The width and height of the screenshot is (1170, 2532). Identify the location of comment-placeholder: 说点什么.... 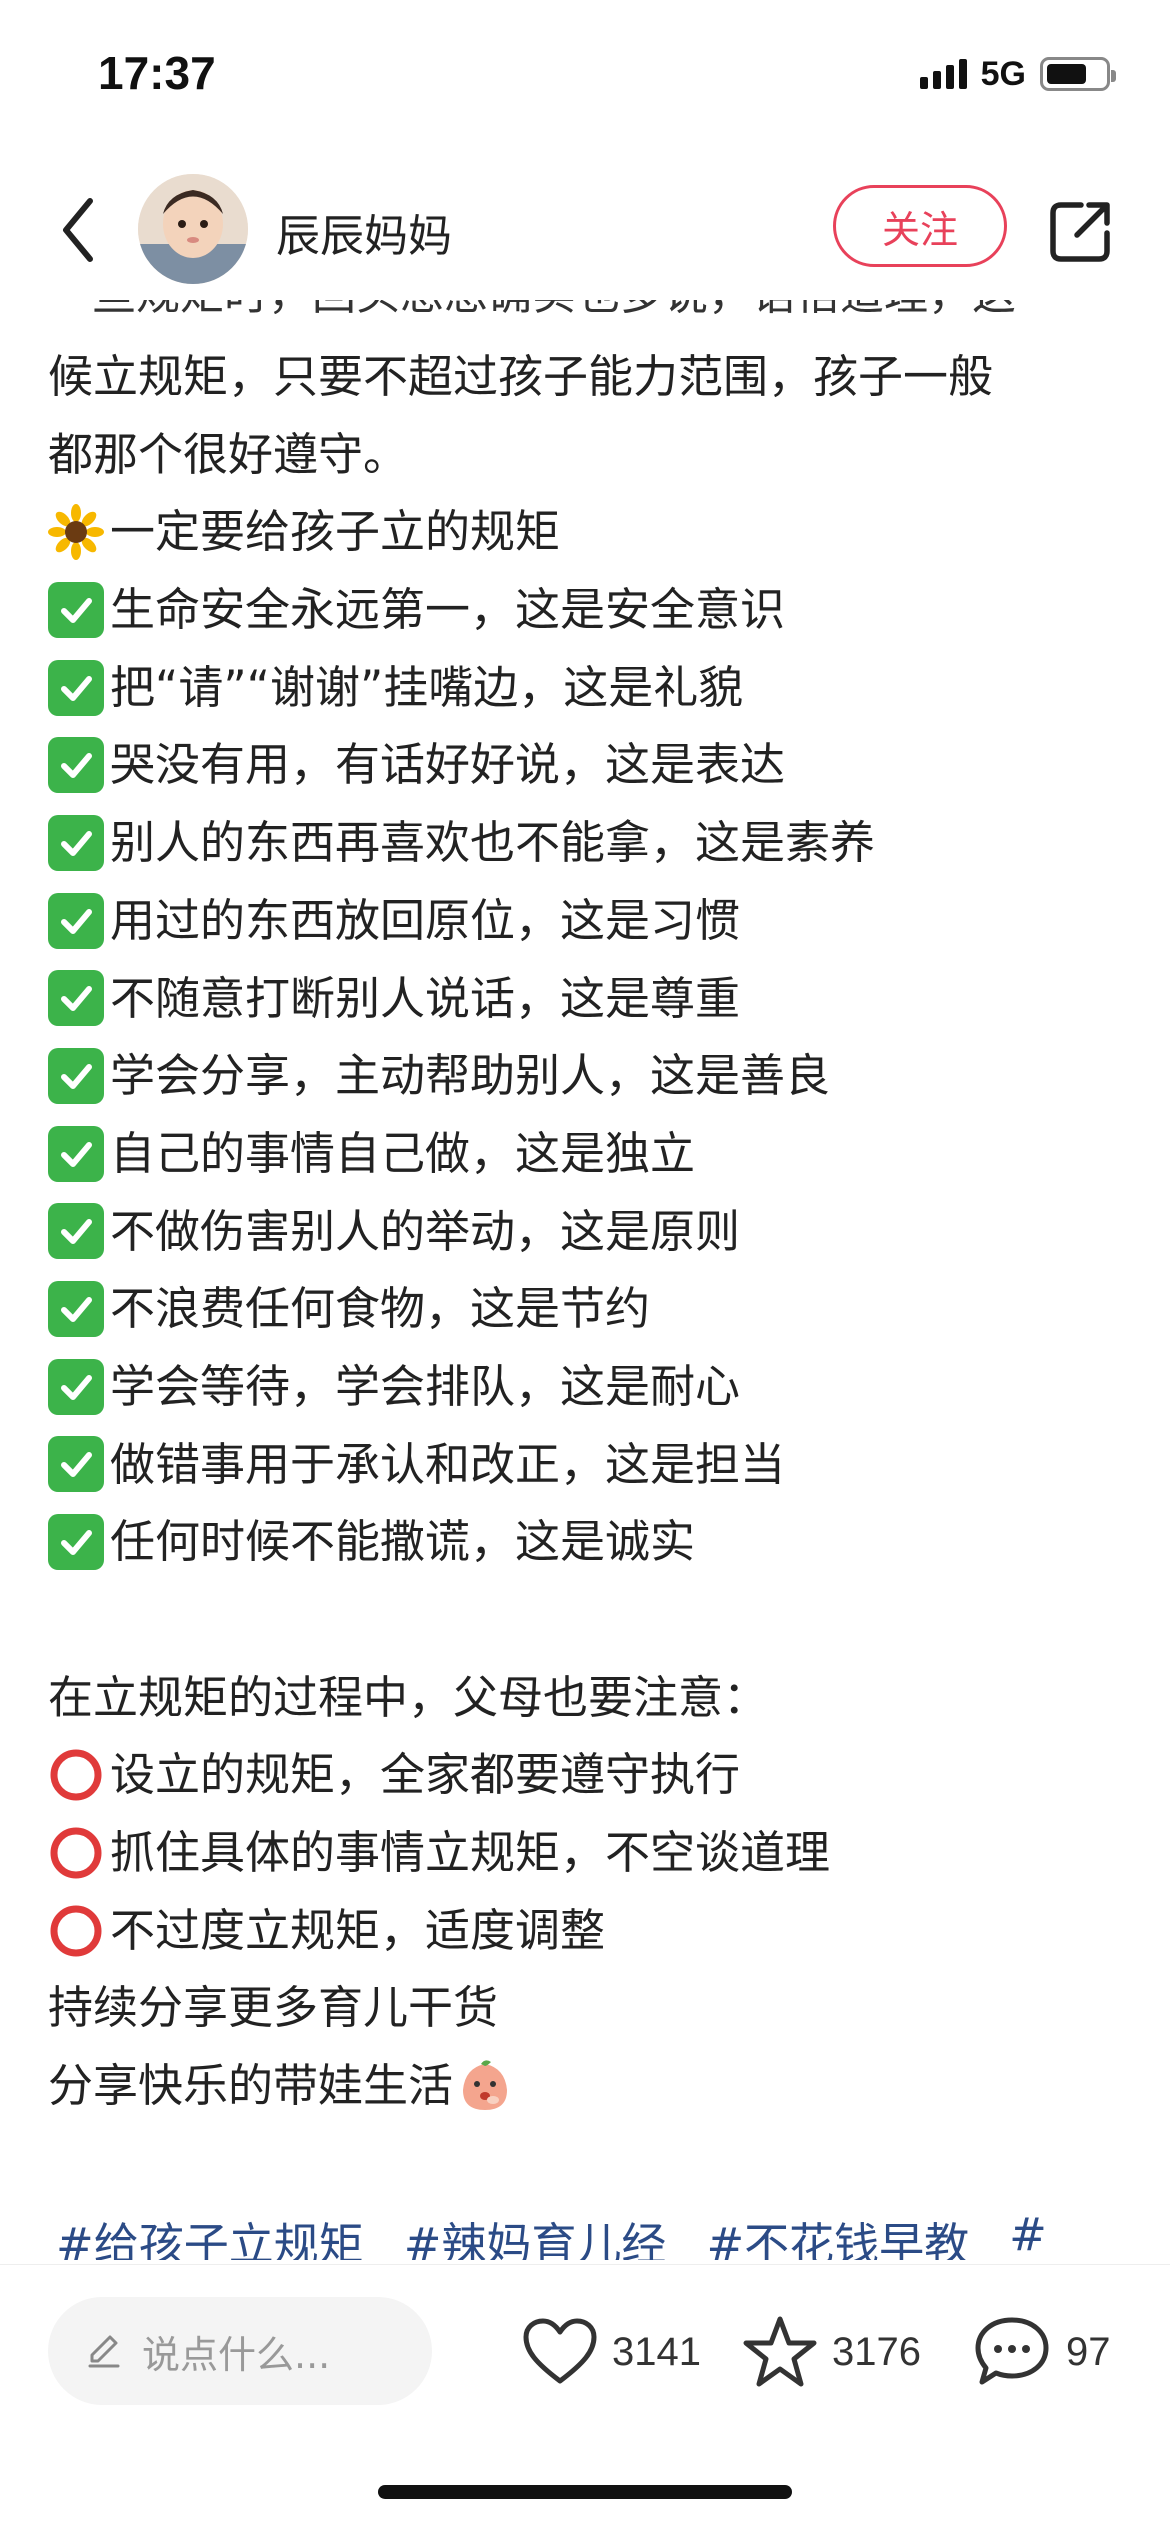
(236, 2354).